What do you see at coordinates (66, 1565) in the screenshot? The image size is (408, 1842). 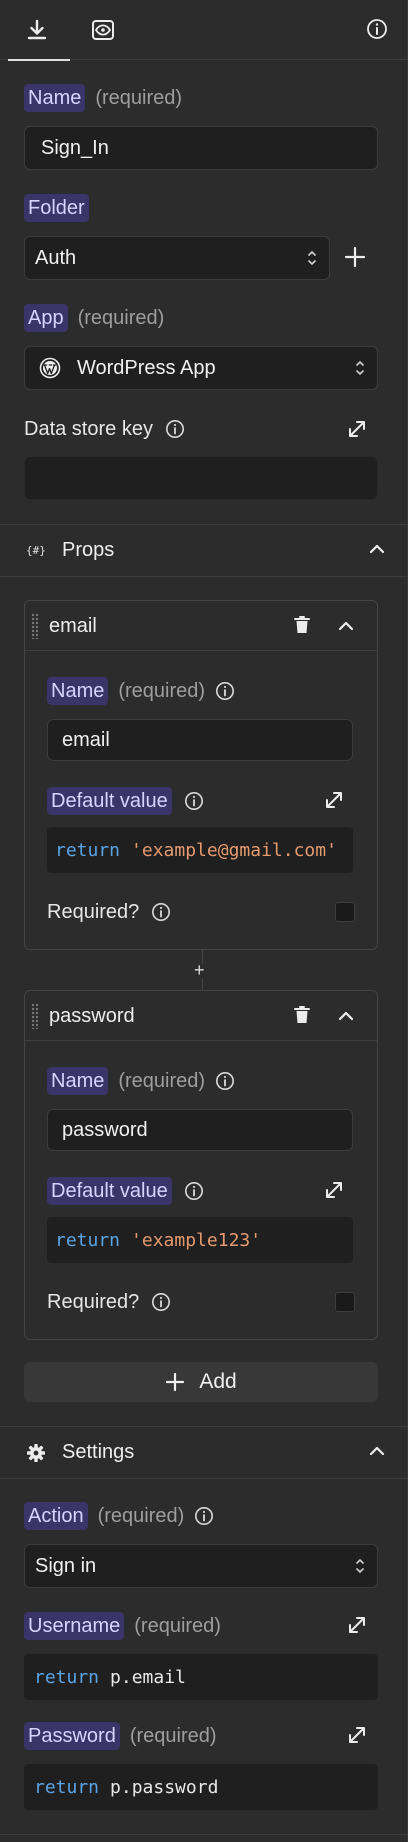 I see `action-select-value: Sign in` at bounding box center [66, 1565].